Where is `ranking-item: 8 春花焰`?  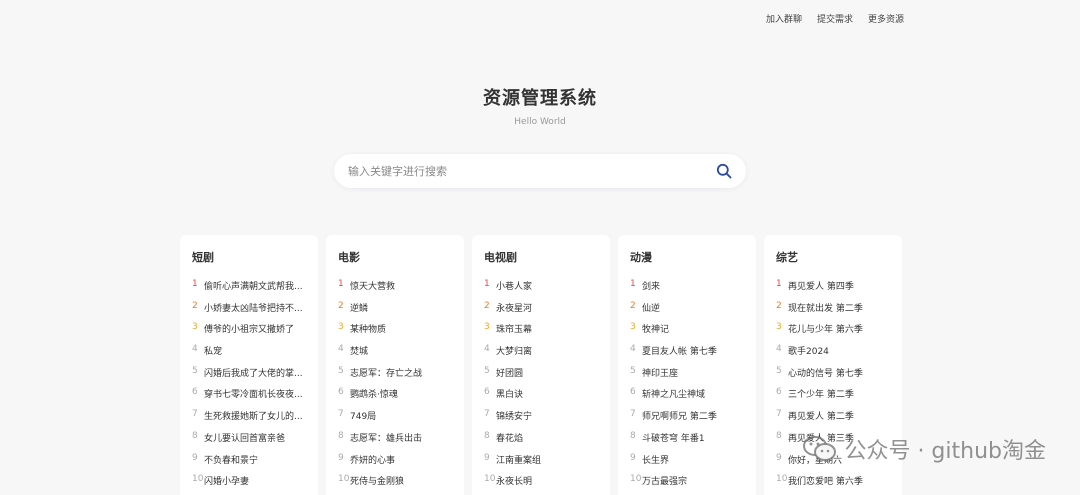 ranking-item: 8 春花焰 is located at coordinates (547, 442).